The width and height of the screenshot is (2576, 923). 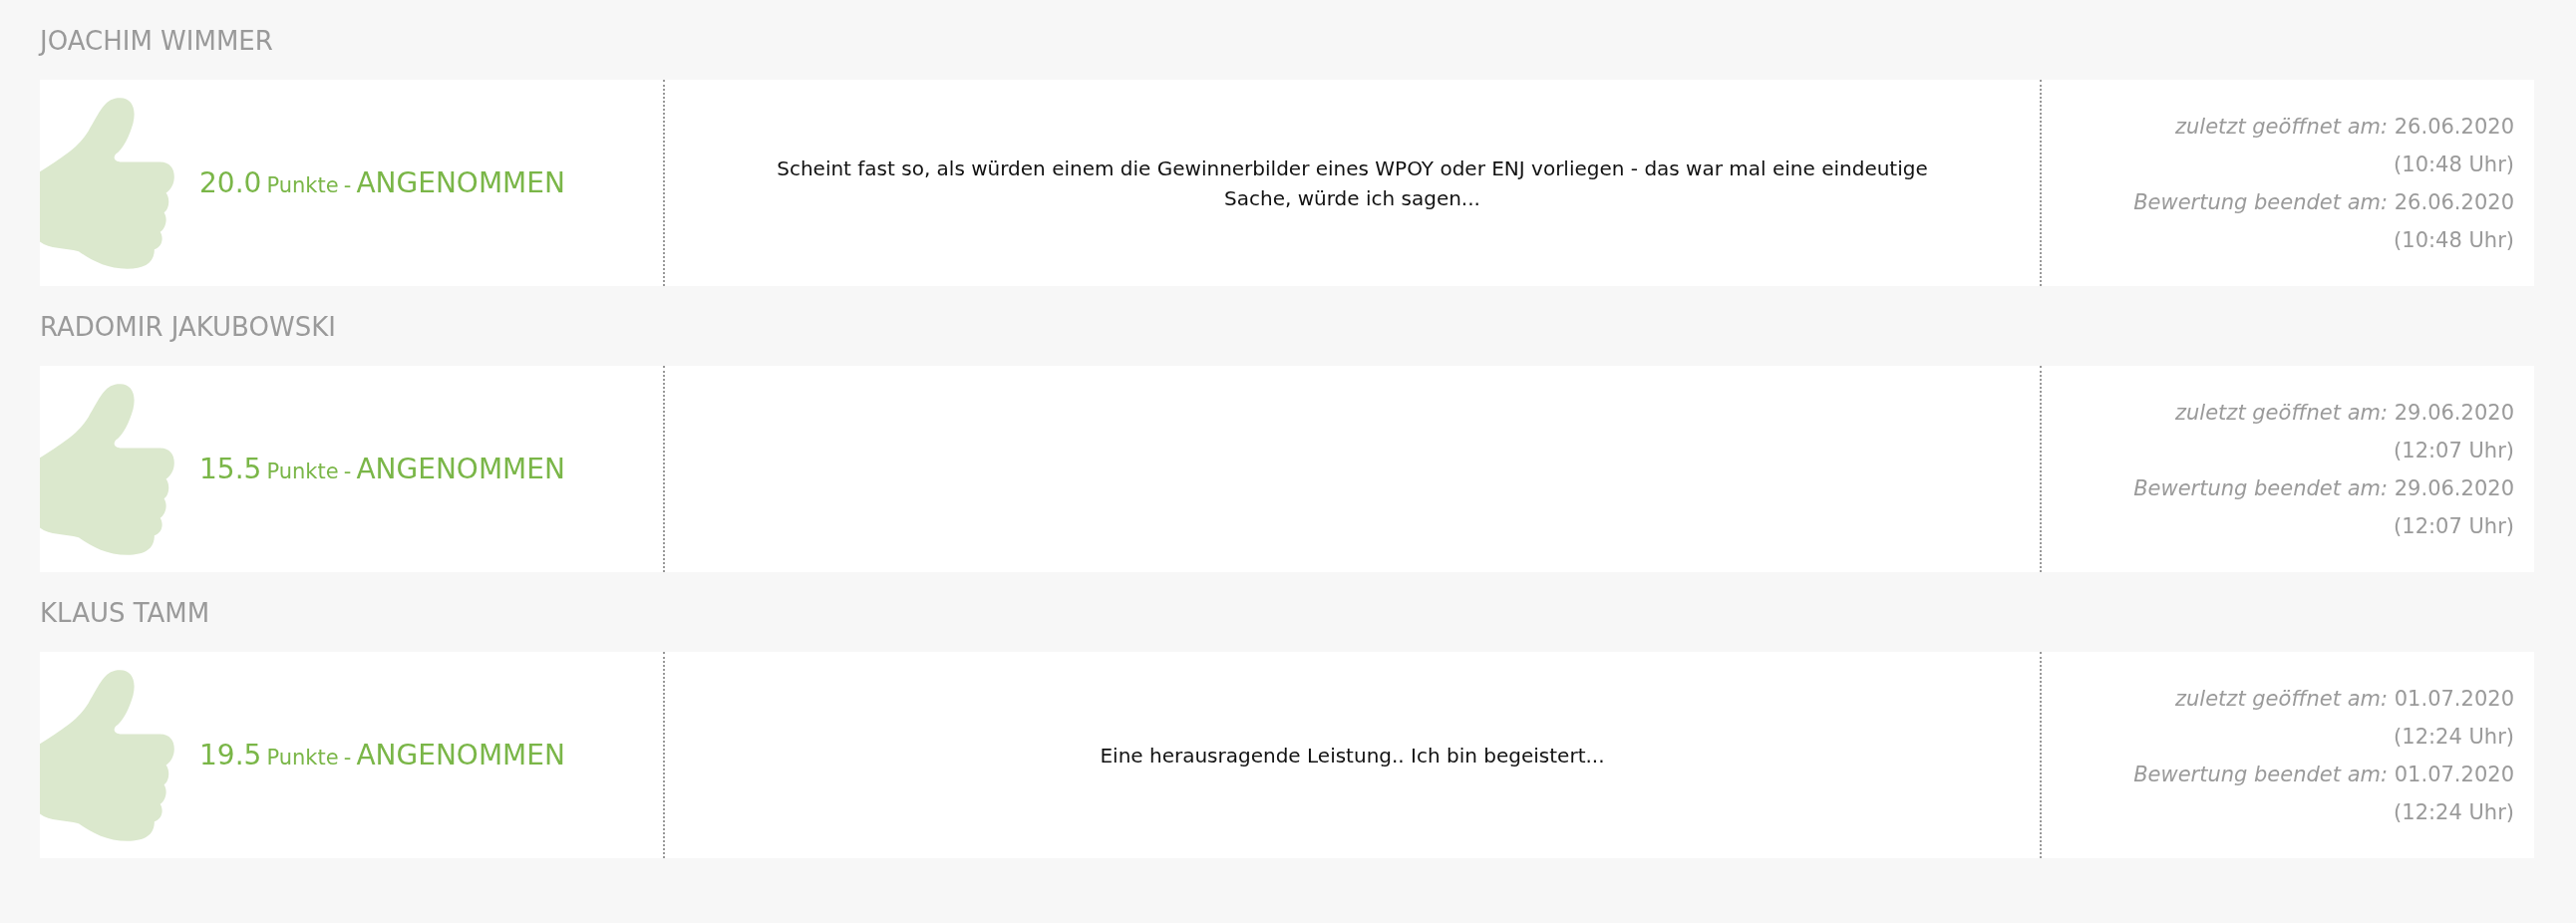 I want to click on finished-time: (12:24 Uhr), so click(x=2454, y=812).